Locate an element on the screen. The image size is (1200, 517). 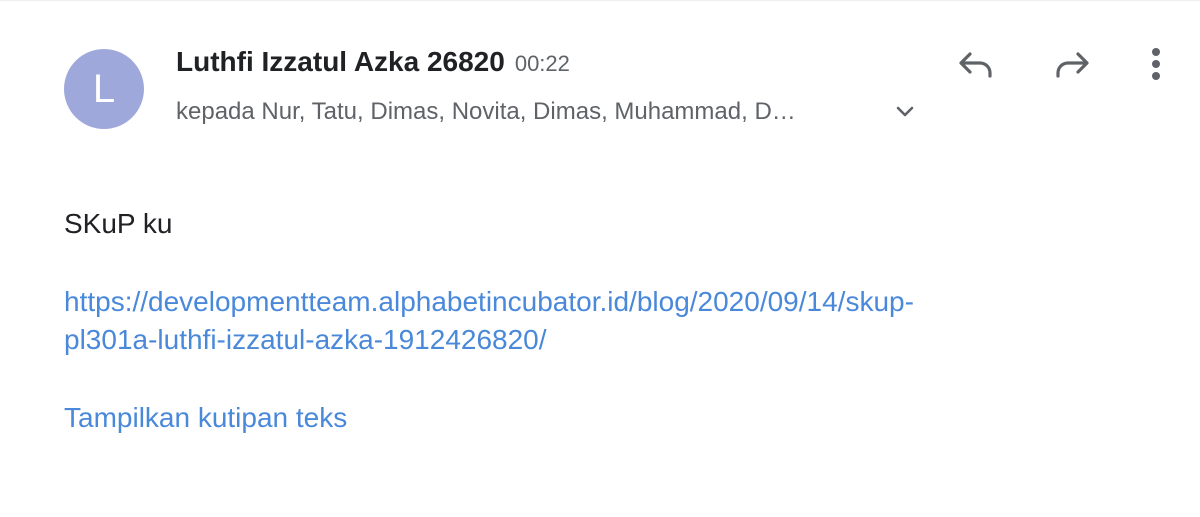
forward-button is located at coordinates (1072, 66).